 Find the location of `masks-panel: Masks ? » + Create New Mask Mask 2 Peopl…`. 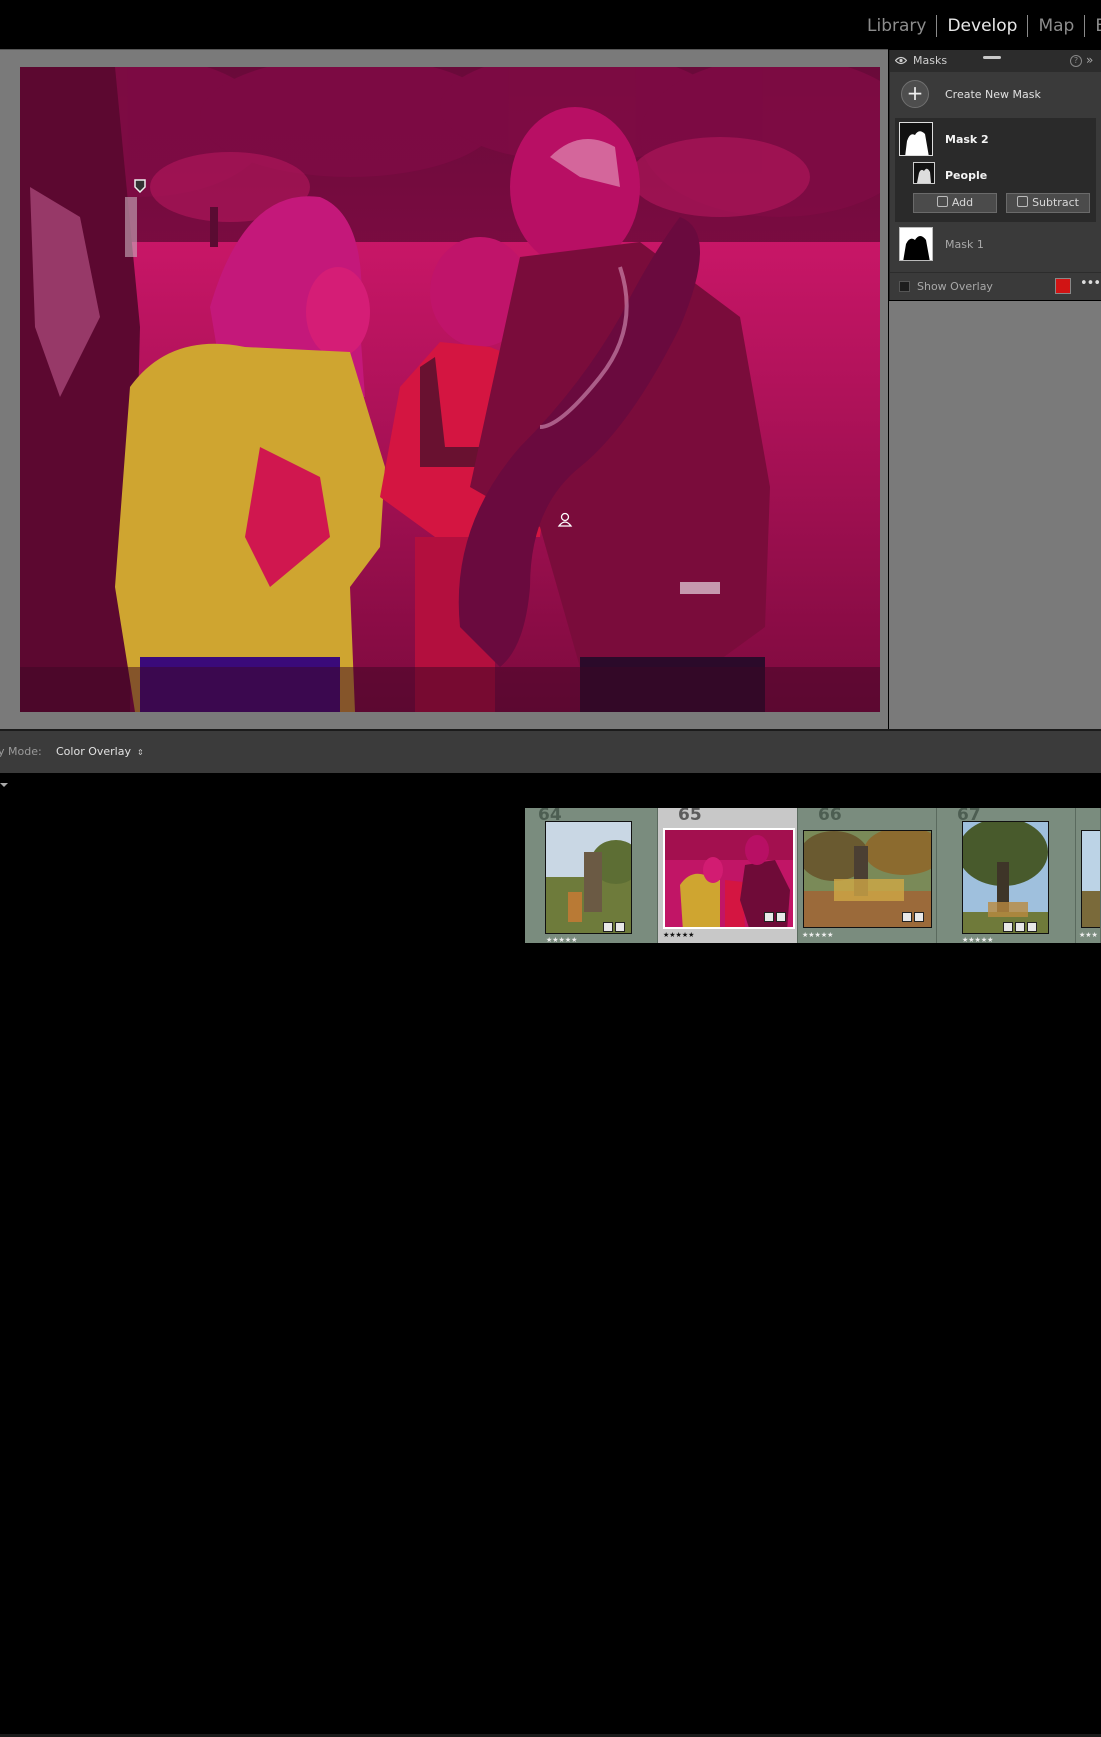

masks-panel: Masks ? » + Create New Mask Mask 2 Peopl… is located at coordinates (995, 175).